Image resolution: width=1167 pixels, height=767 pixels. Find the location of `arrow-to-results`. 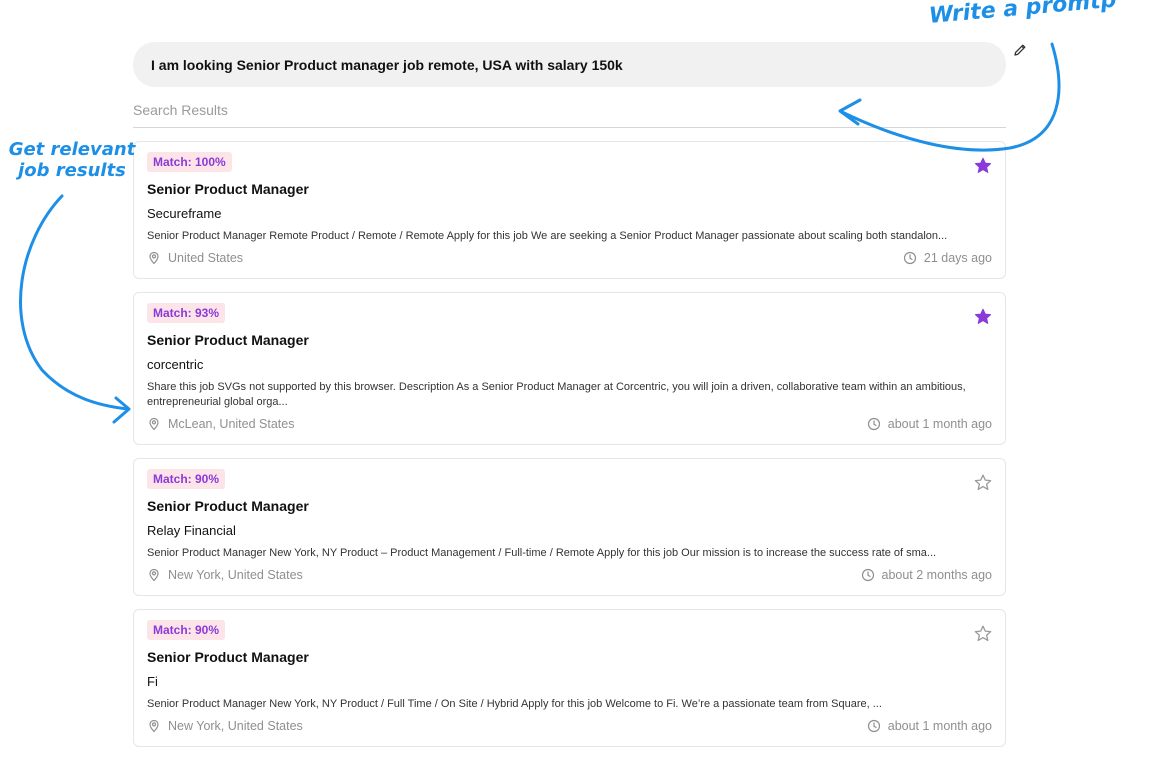

arrow-to-results is located at coordinates (74, 302).